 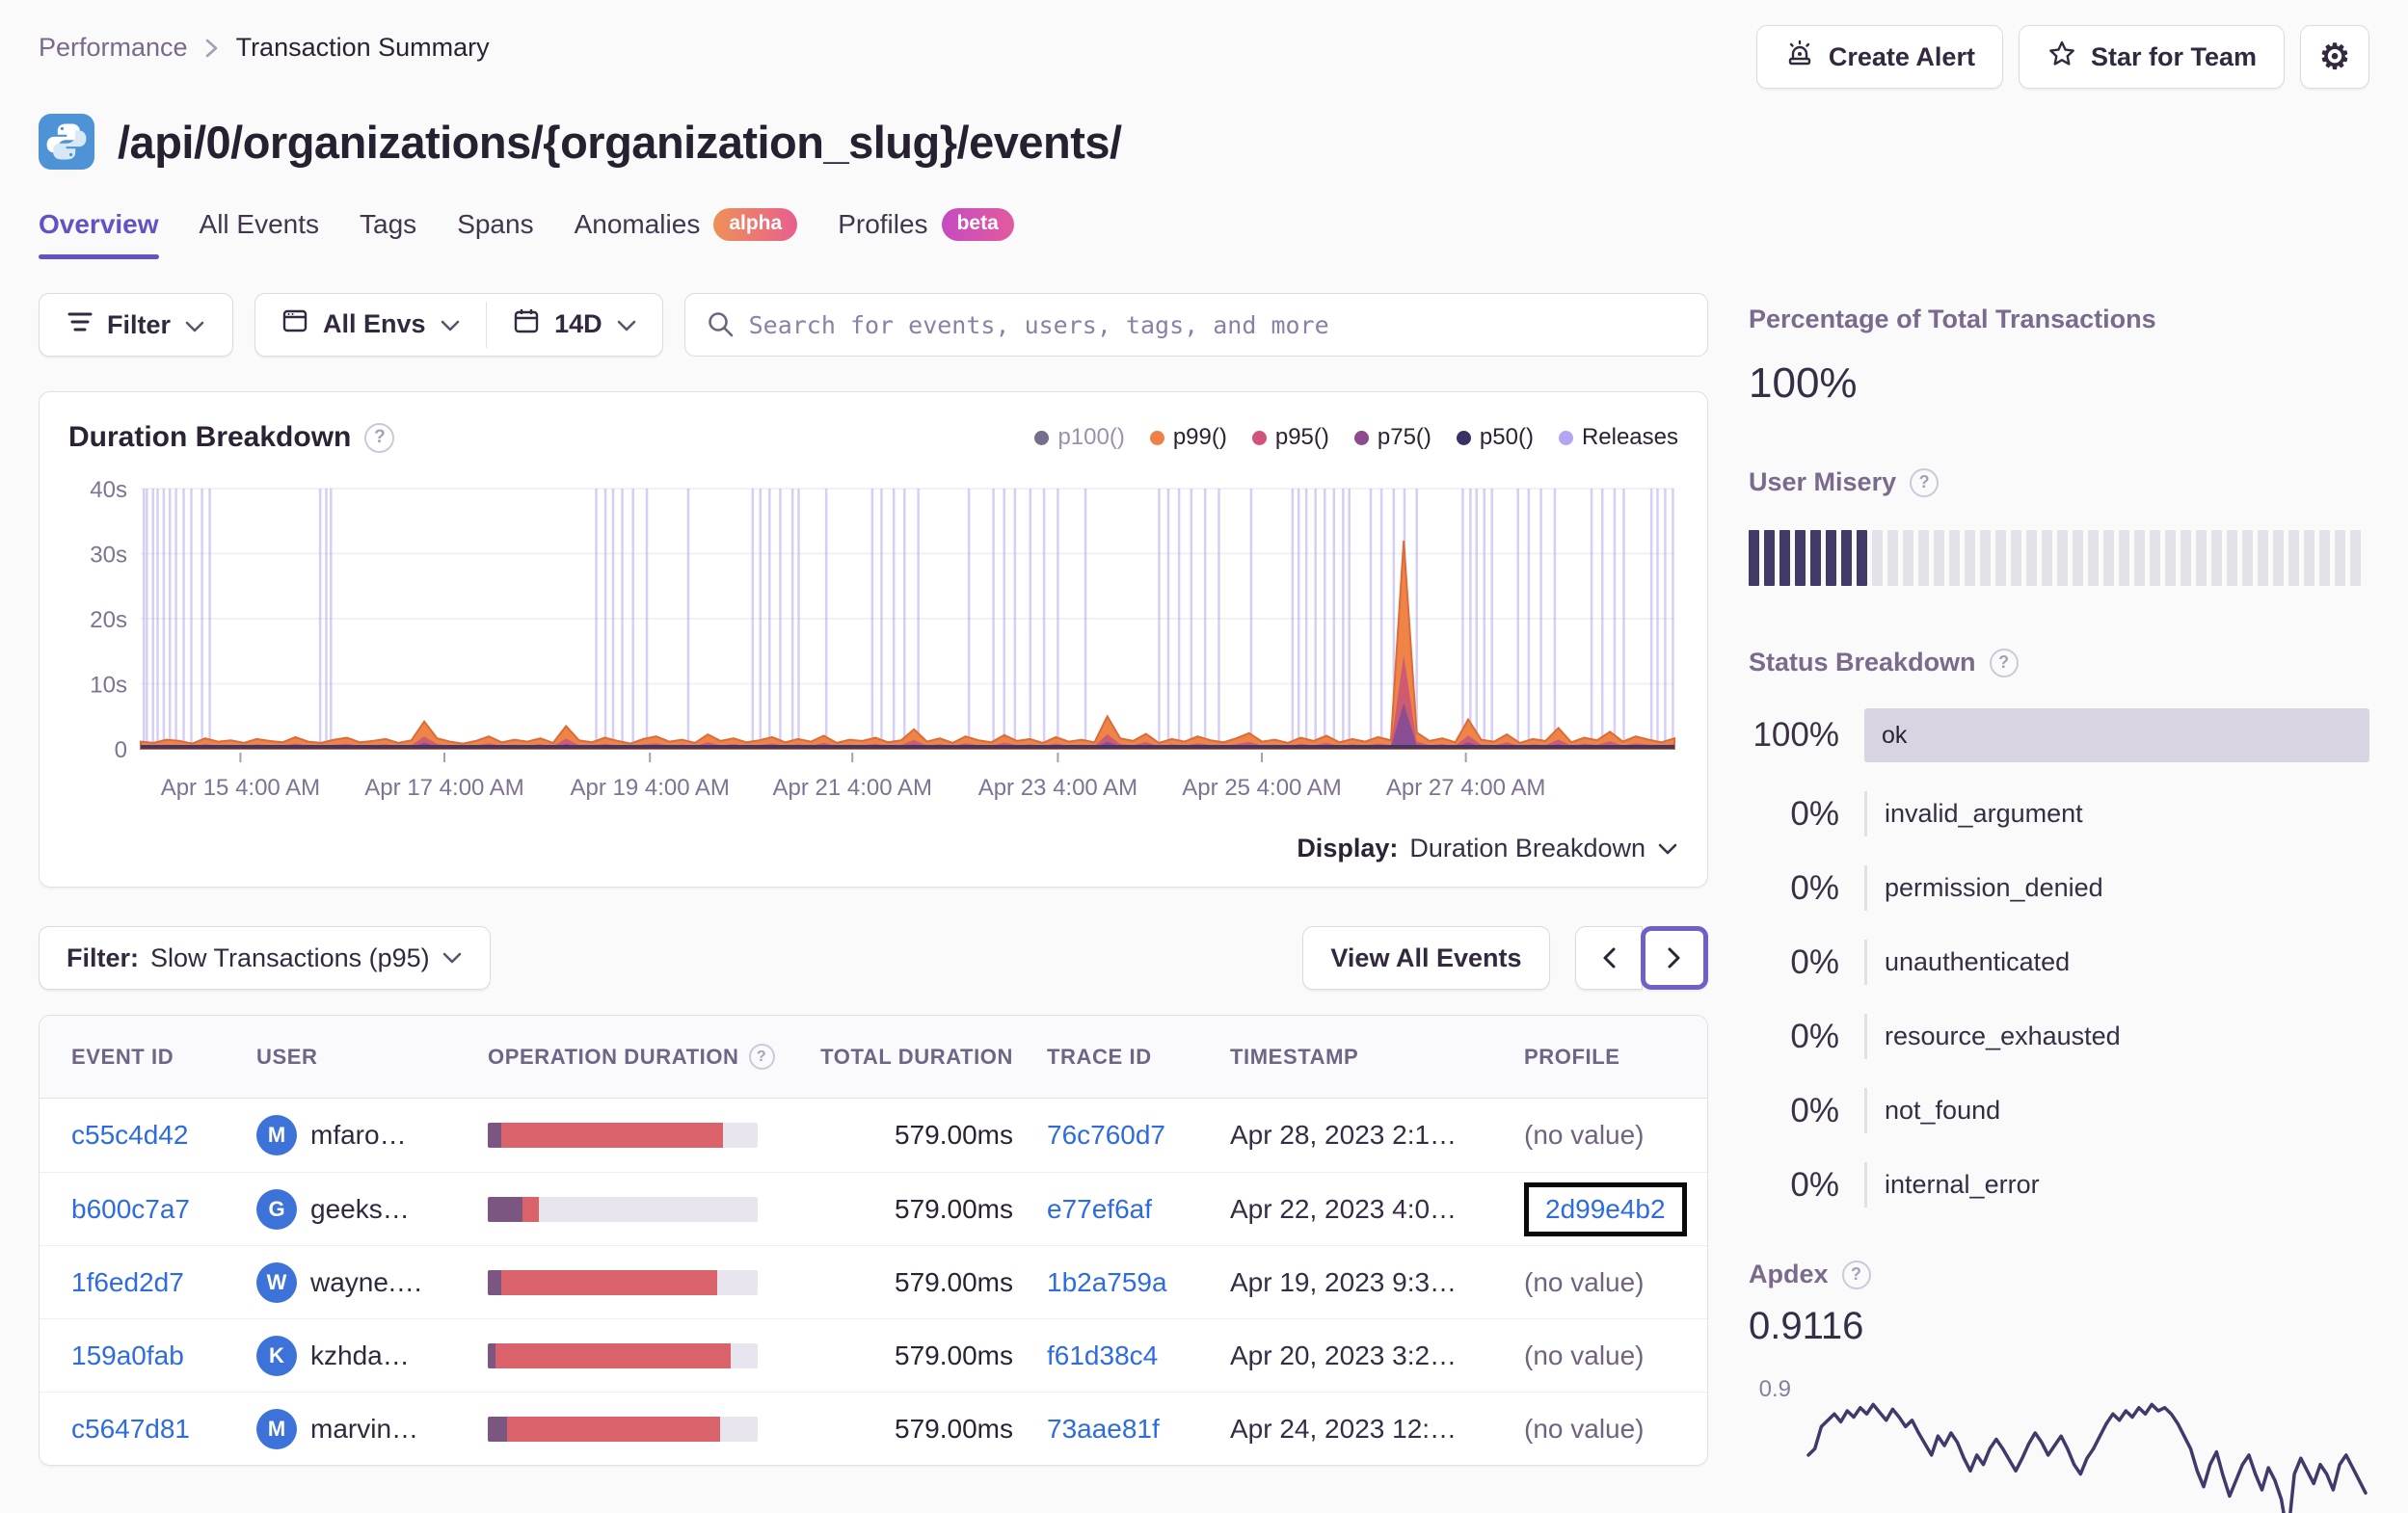 What do you see at coordinates (260, 234) in the screenshot?
I see `tab-all-events: All Events` at bounding box center [260, 234].